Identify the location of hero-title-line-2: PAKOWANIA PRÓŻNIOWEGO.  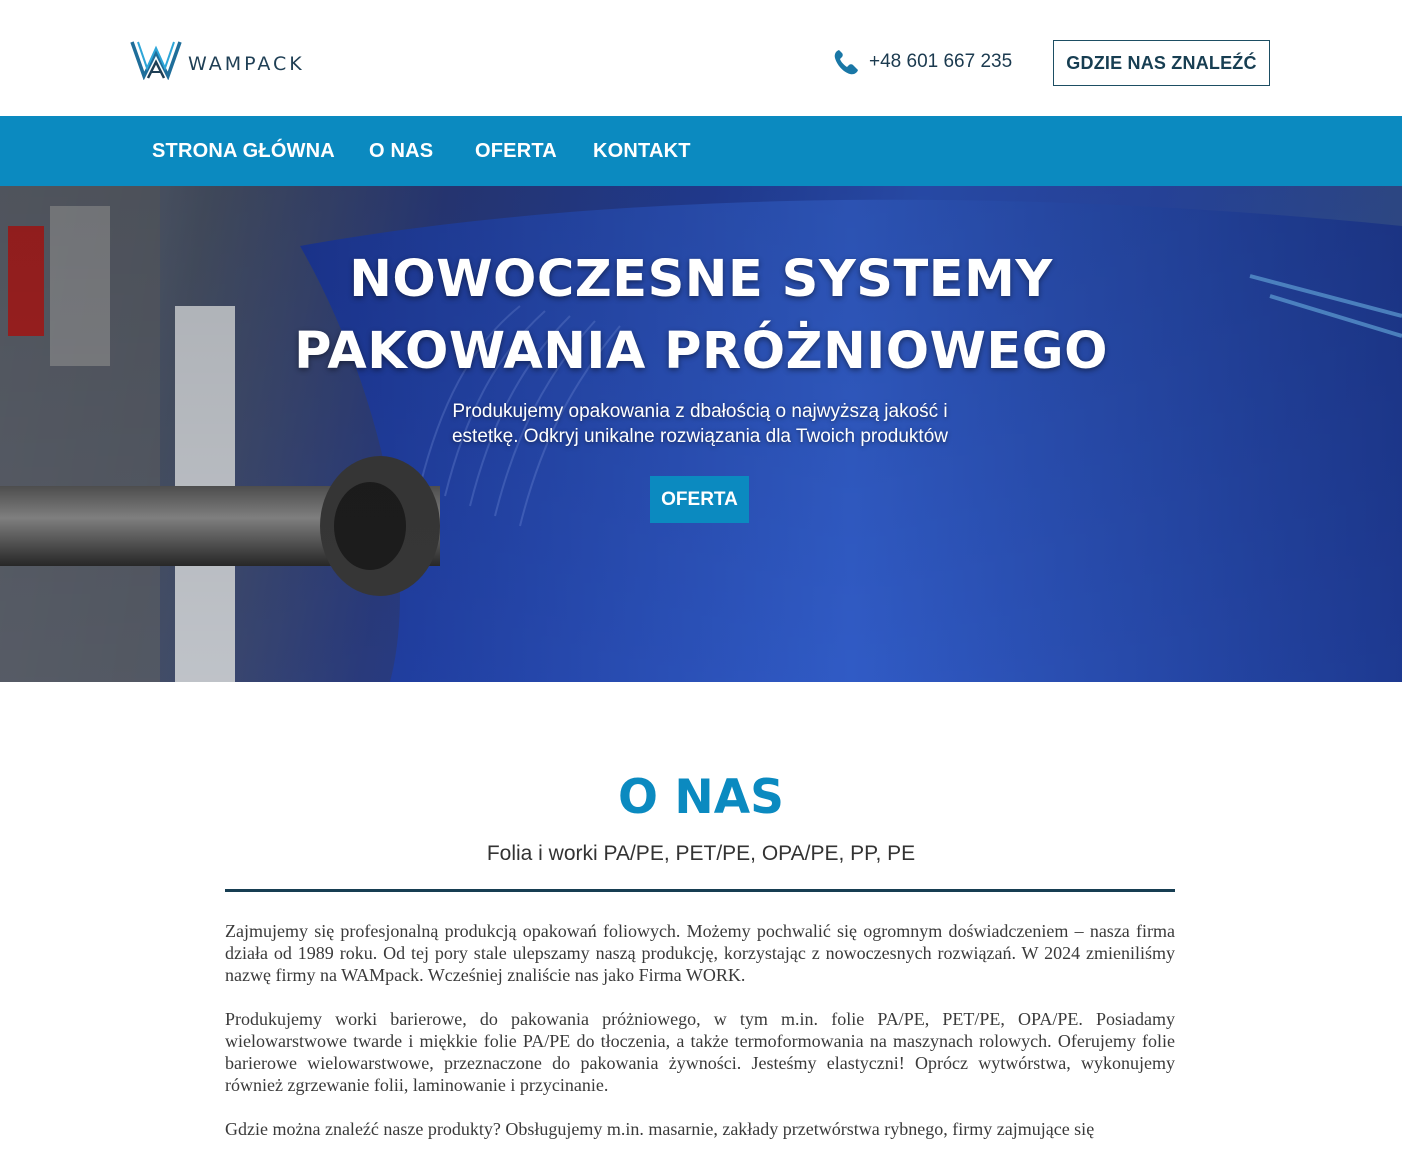
(701, 351).